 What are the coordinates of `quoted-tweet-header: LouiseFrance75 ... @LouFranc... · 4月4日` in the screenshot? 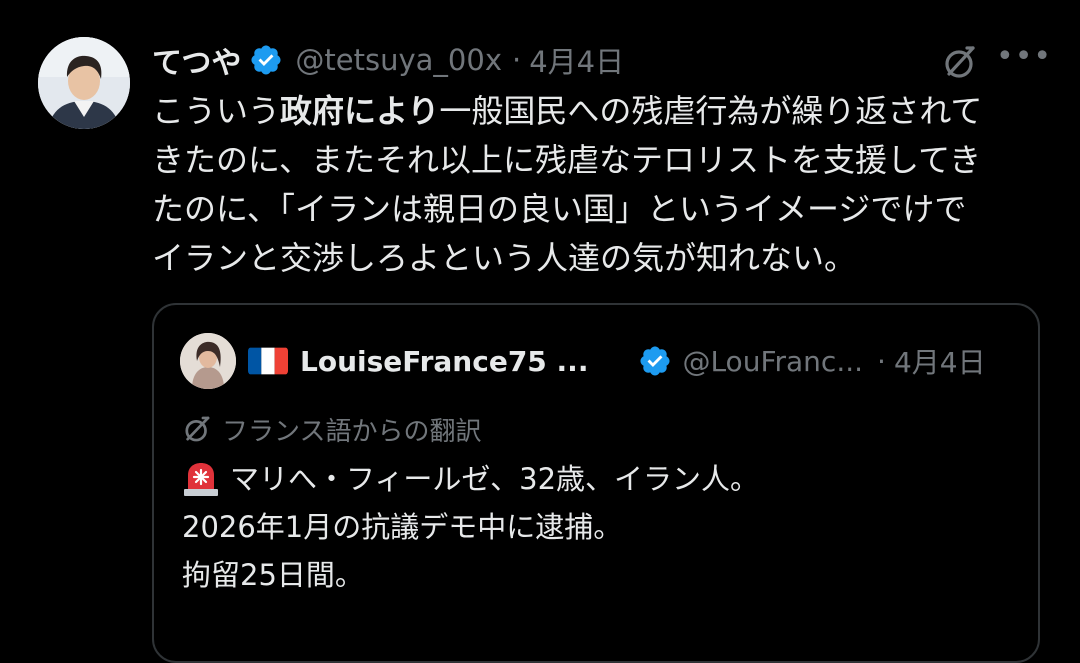 It's located at (638, 361).